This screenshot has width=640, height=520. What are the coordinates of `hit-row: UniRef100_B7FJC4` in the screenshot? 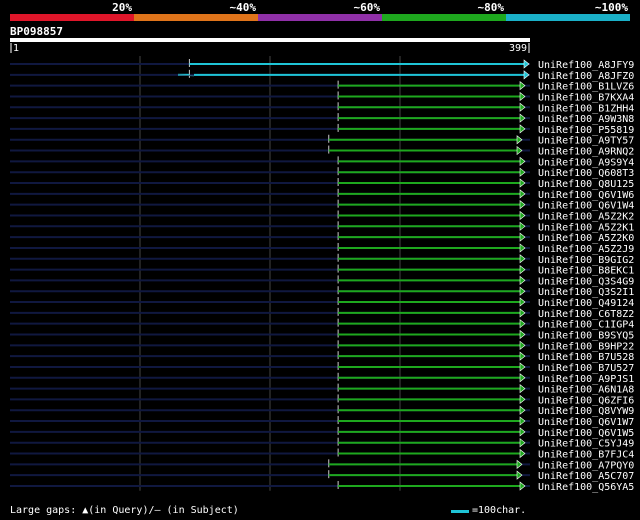 It's located at (322, 454).